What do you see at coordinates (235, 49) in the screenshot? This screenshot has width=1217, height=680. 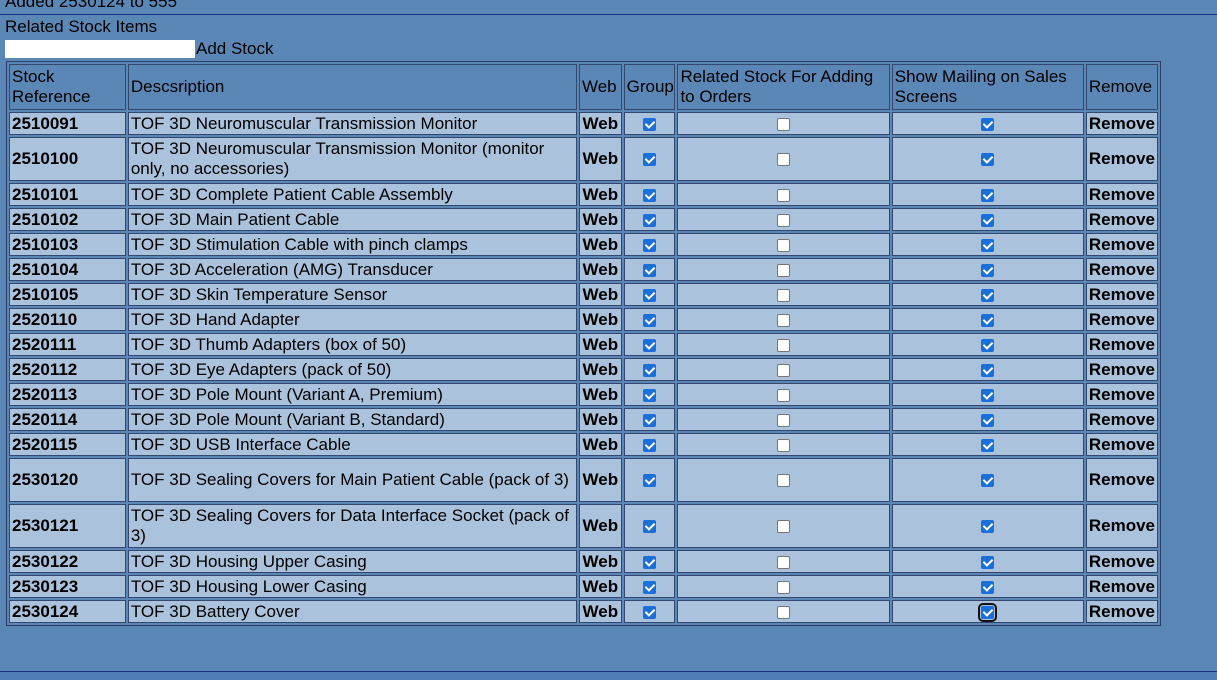 I see `add-stock-link: Add Stock` at bounding box center [235, 49].